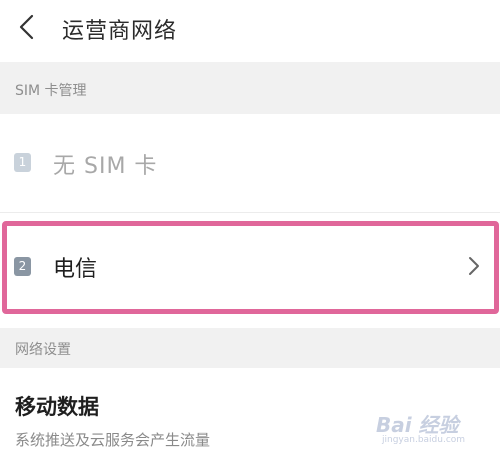 The width and height of the screenshot is (500, 455). I want to click on mobile-data-description: 系统推送及云服务会产生流量, so click(113, 440).